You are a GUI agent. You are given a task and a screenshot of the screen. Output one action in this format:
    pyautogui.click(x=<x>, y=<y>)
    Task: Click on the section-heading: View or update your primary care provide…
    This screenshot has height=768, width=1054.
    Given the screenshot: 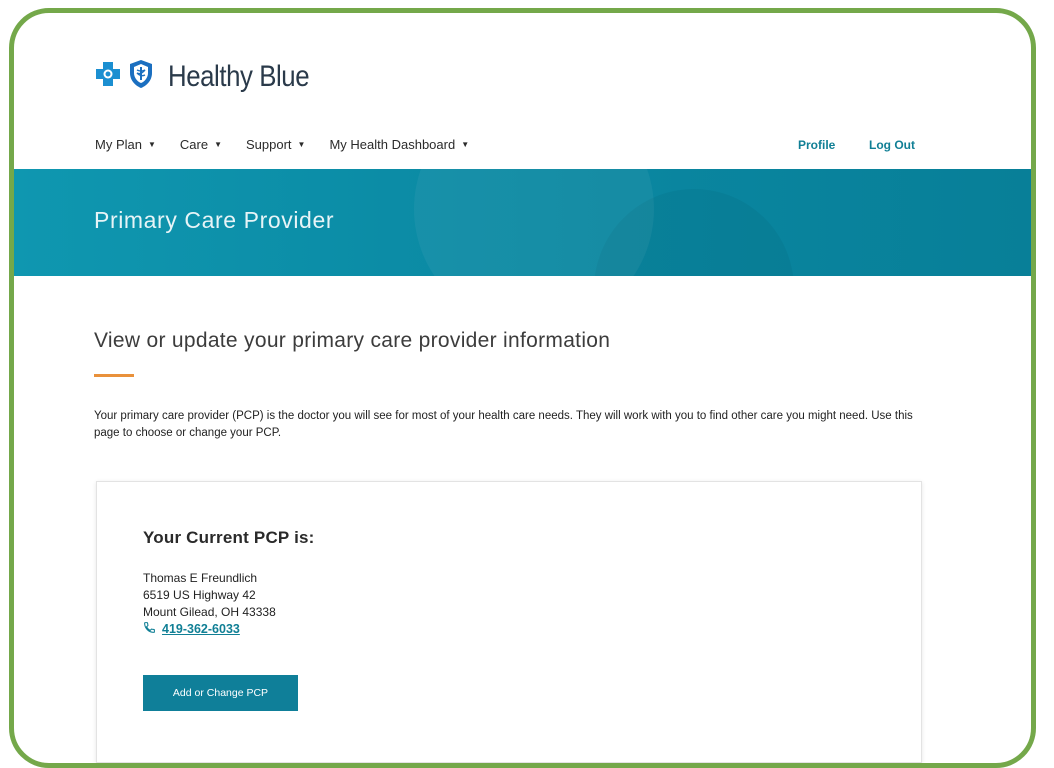 What is the action you would take?
    pyautogui.click(x=352, y=340)
    